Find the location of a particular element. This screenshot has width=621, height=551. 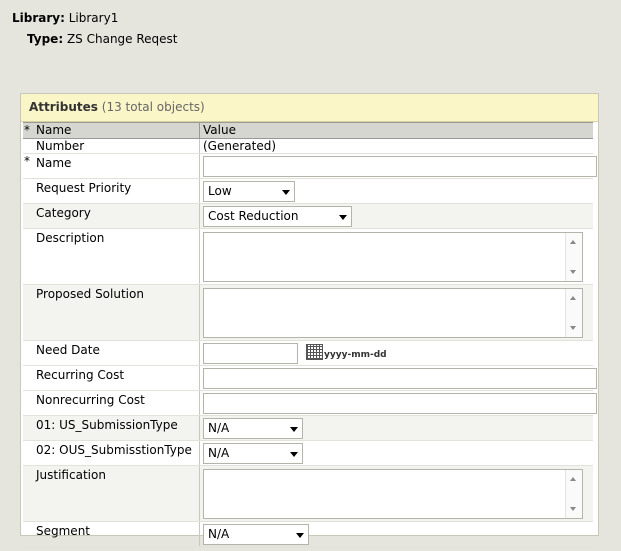

row-justification: Justification is located at coordinates (308, 493).